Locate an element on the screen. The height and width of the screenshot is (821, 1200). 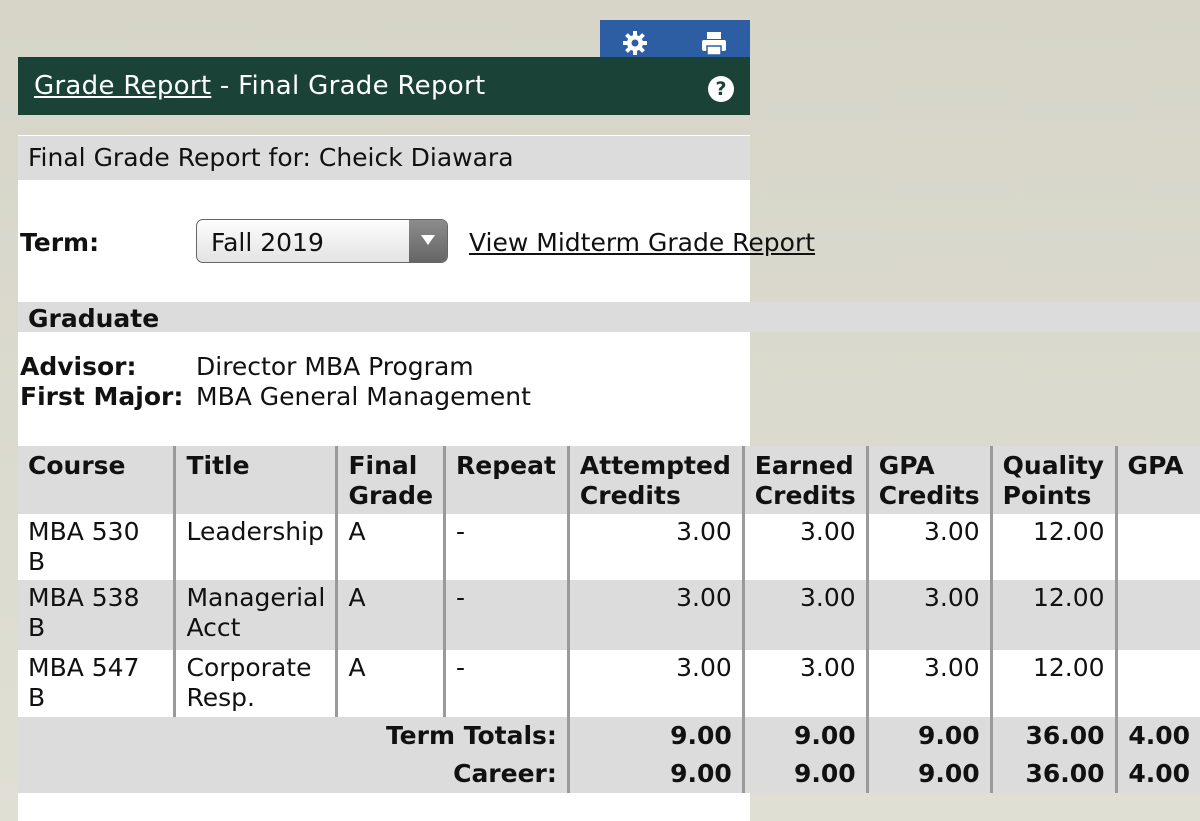
title-cell: Leadership is located at coordinates (255, 547).